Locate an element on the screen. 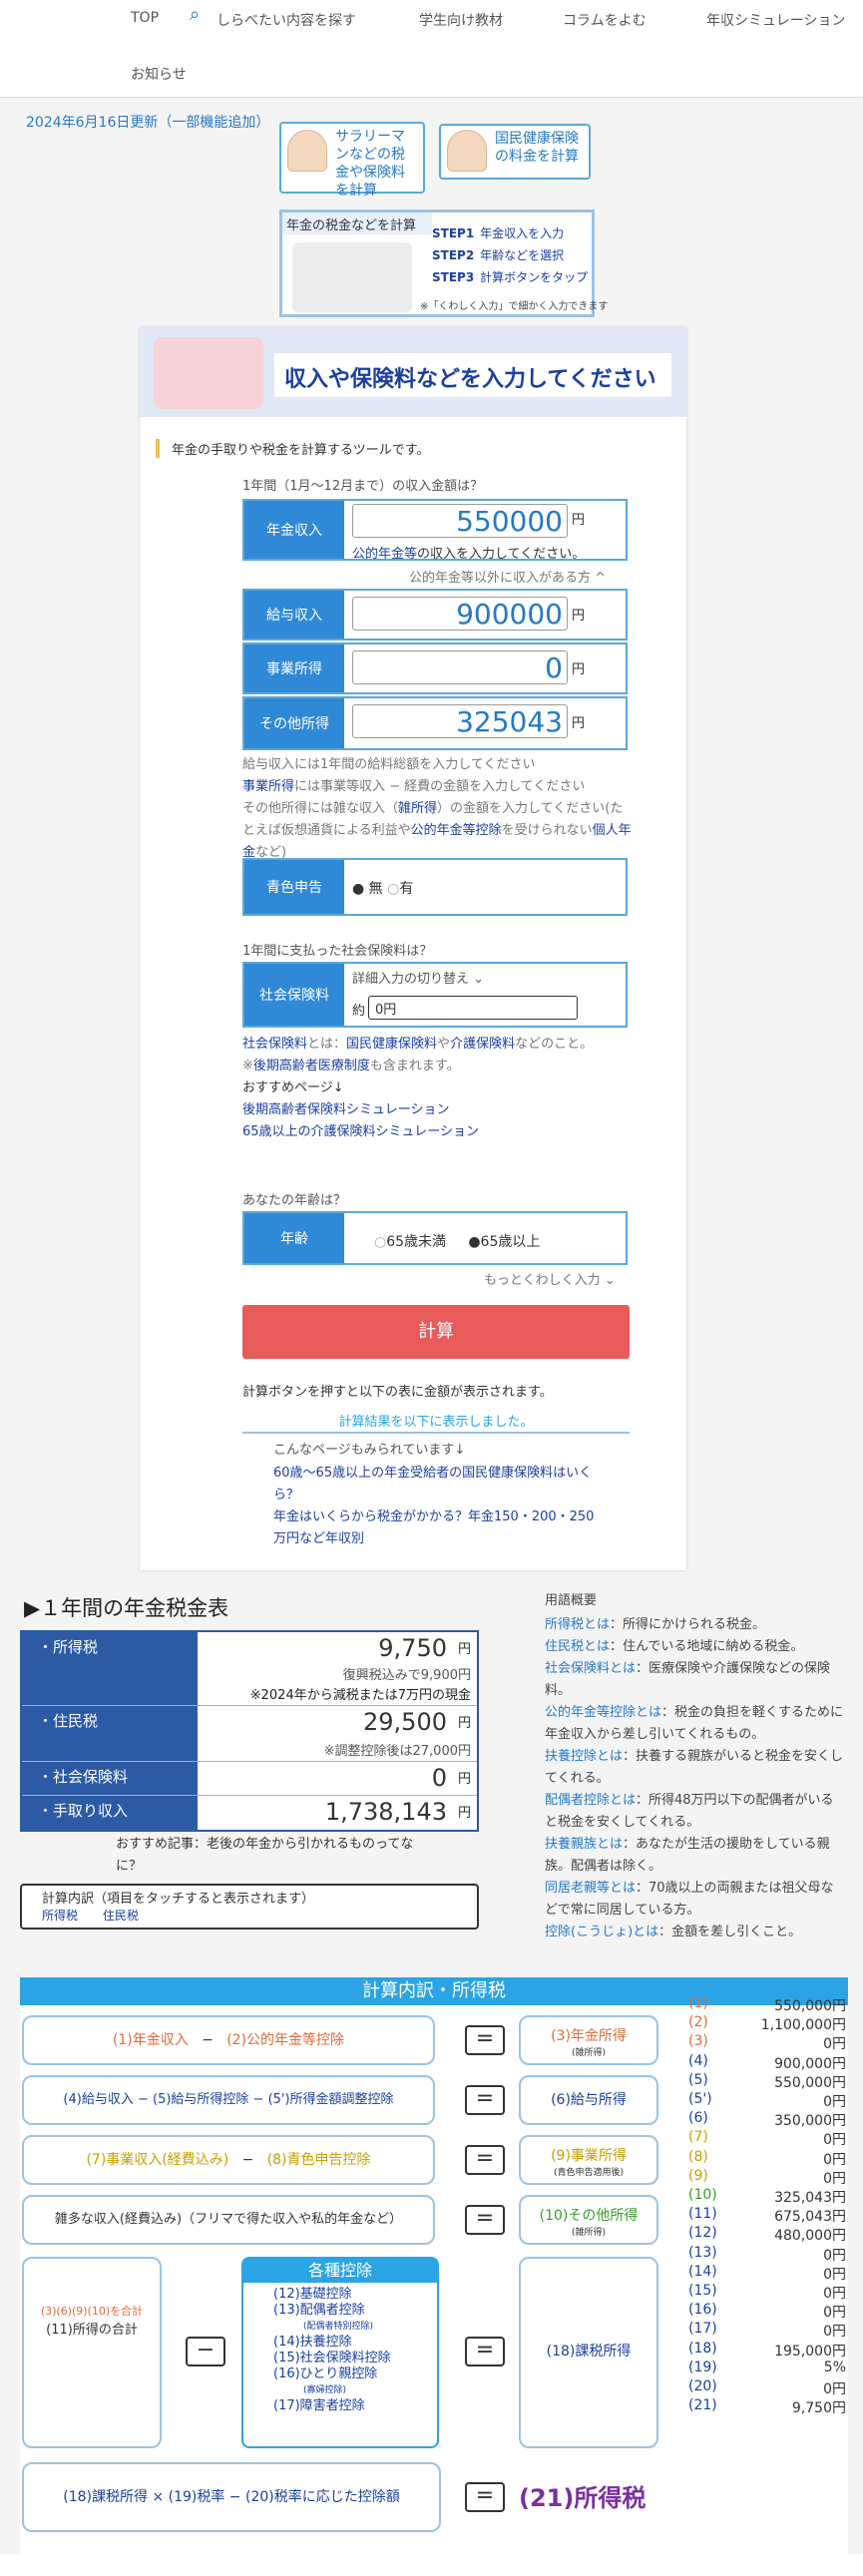 The height and width of the screenshot is (2576, 863). calculate-button: 計算 is located at coordinates (436, 1332).